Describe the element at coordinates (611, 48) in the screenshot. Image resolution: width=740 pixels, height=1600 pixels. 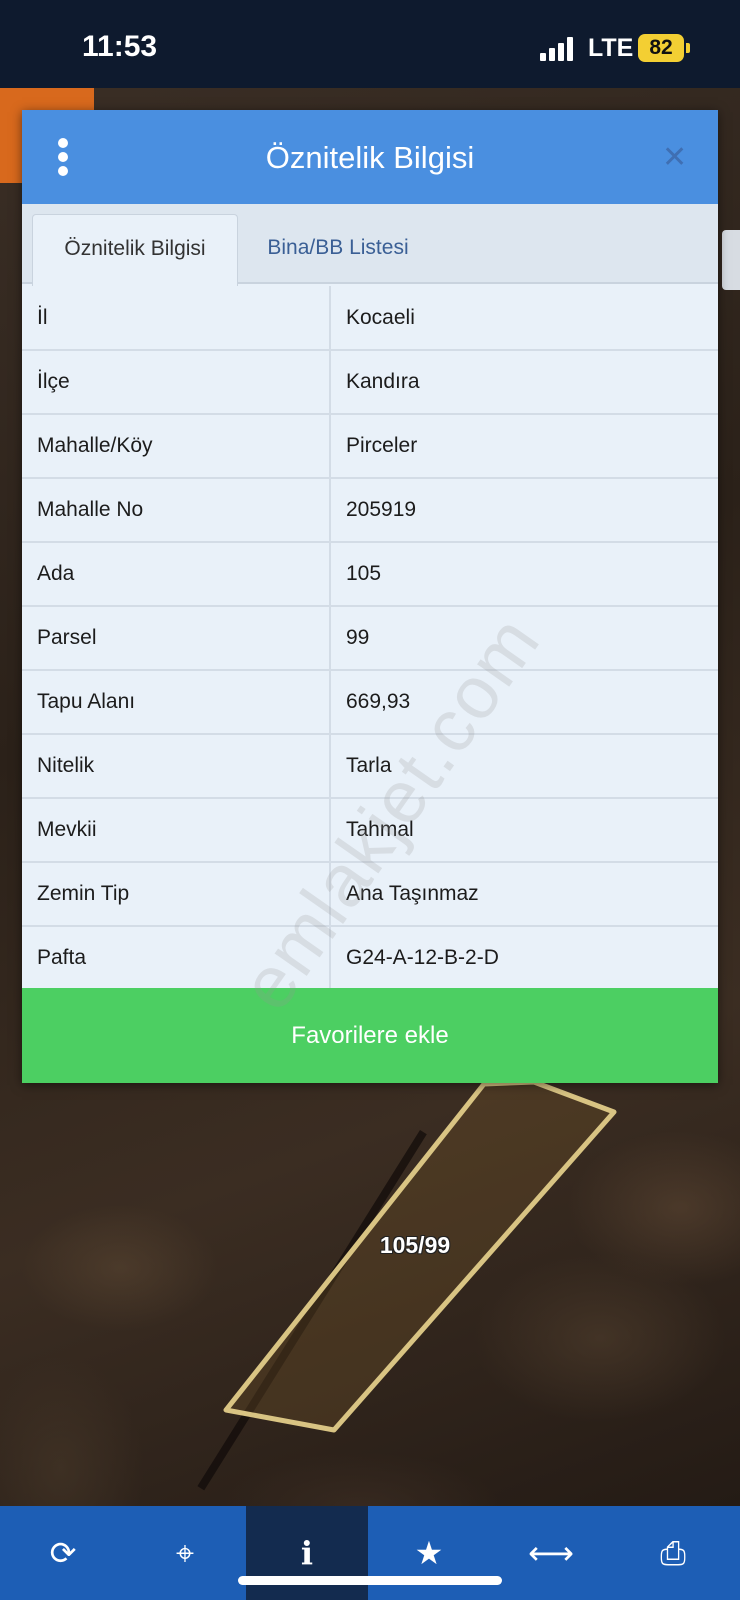
I see `network-type: LTE` at that location.